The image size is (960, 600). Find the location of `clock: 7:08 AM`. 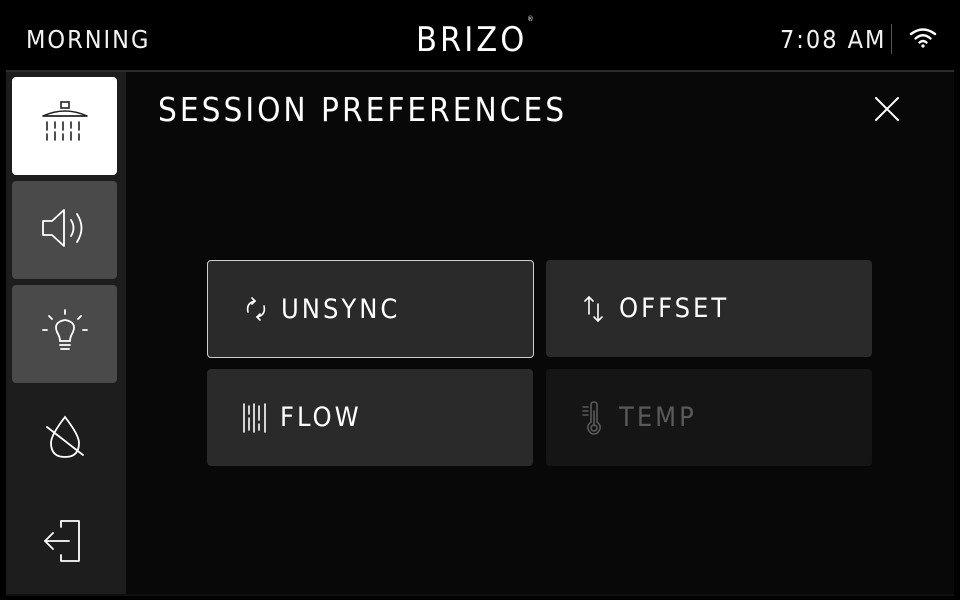

clock: 7:08 AM is located at coordinates (833, 39).